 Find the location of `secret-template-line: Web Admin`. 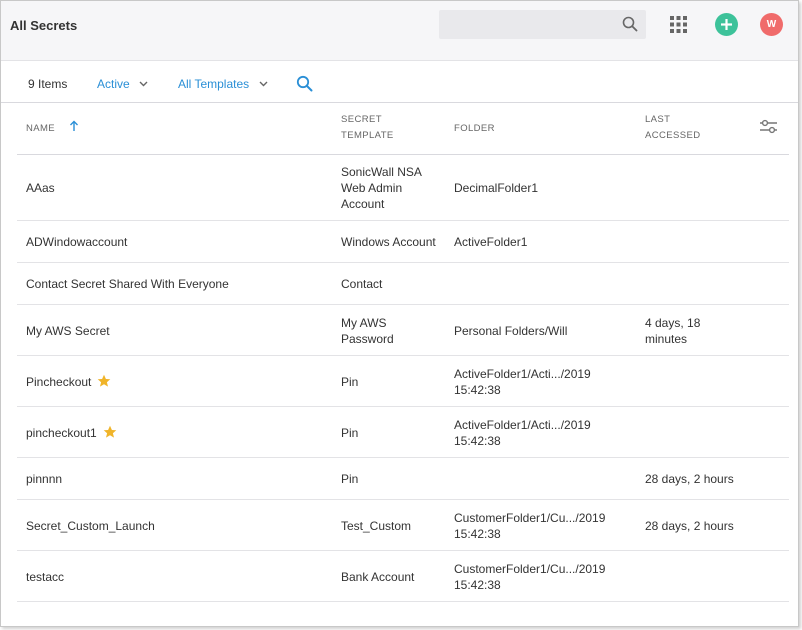

secret-template-line: Web Admin is located at coordinates (372, 188).